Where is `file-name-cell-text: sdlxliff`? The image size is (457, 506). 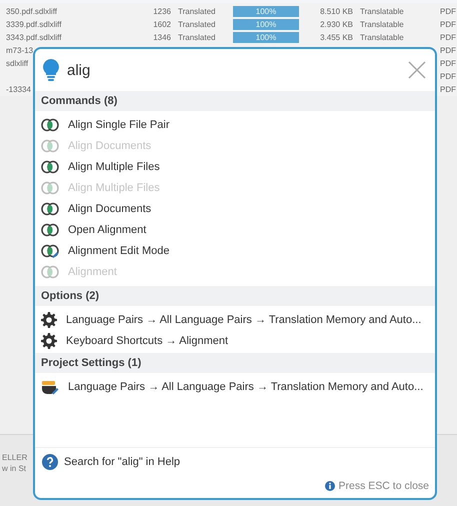 file-name-cell-text: sdlxliff is located at coordinates (17, 63).